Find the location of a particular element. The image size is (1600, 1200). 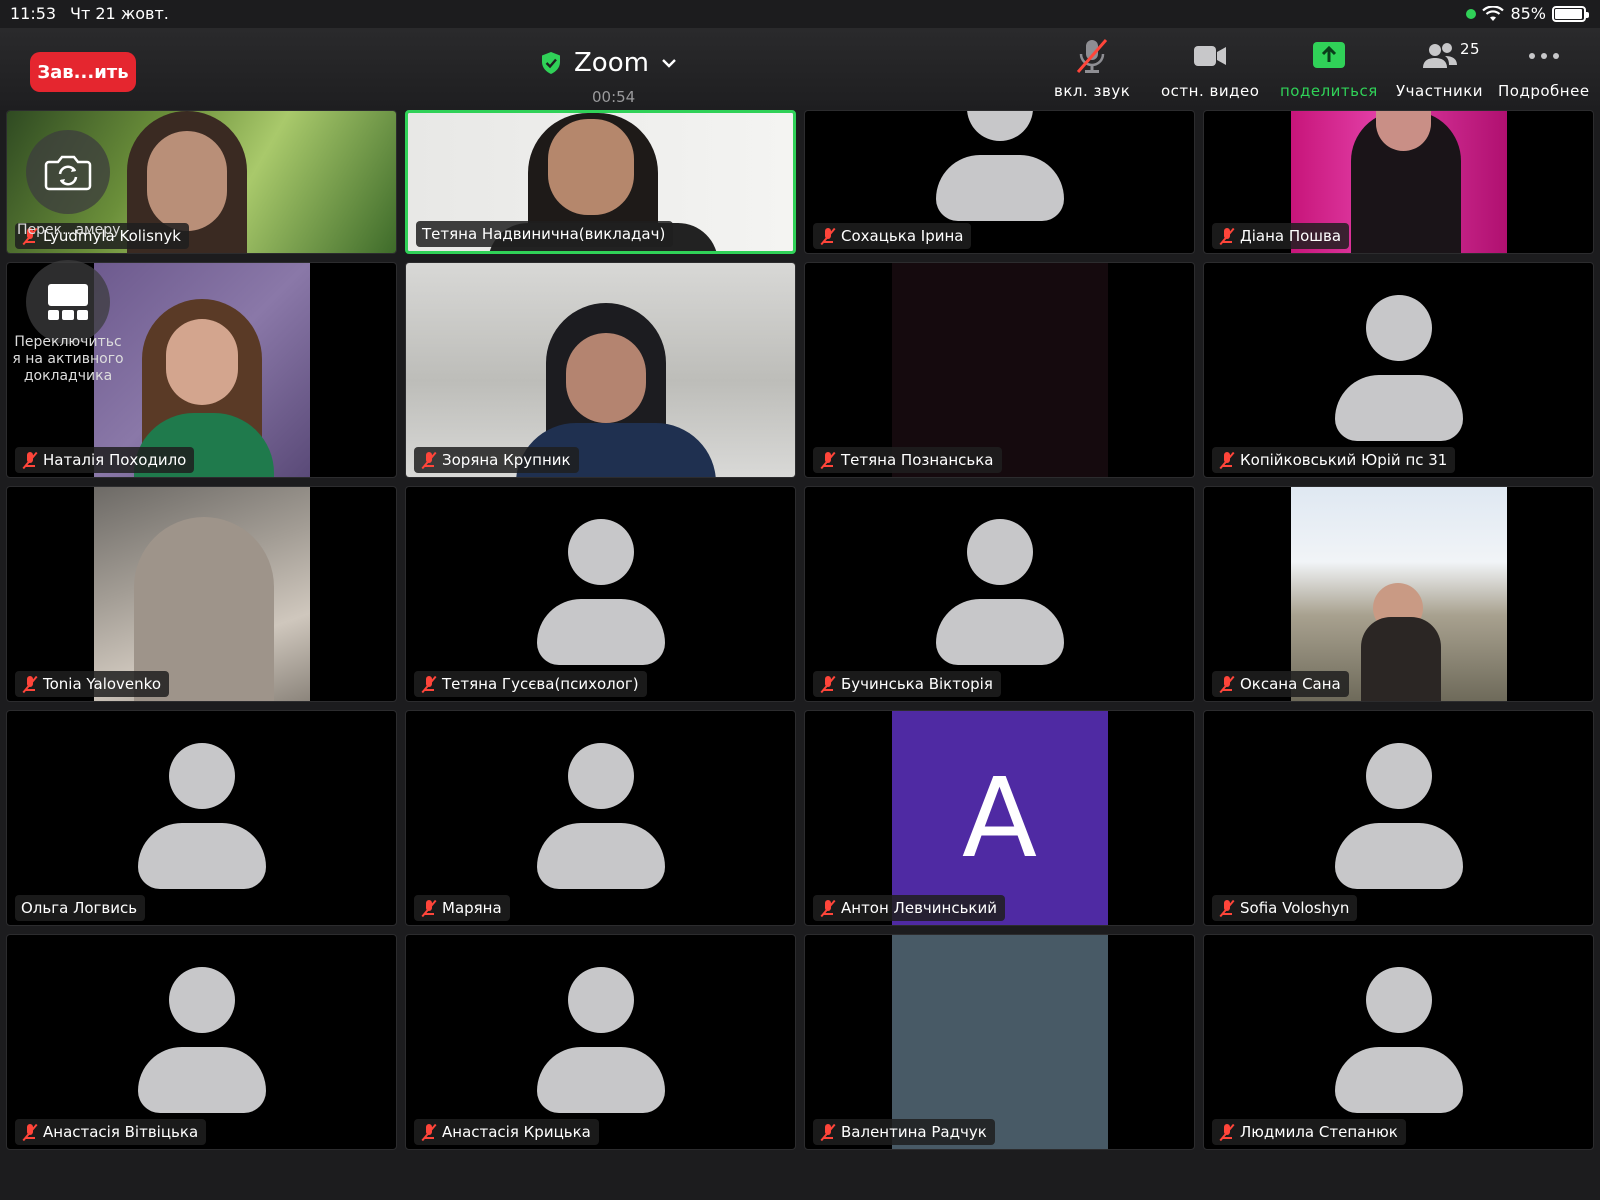

meeting-title: Zoom is located at coordinates (608, 63).